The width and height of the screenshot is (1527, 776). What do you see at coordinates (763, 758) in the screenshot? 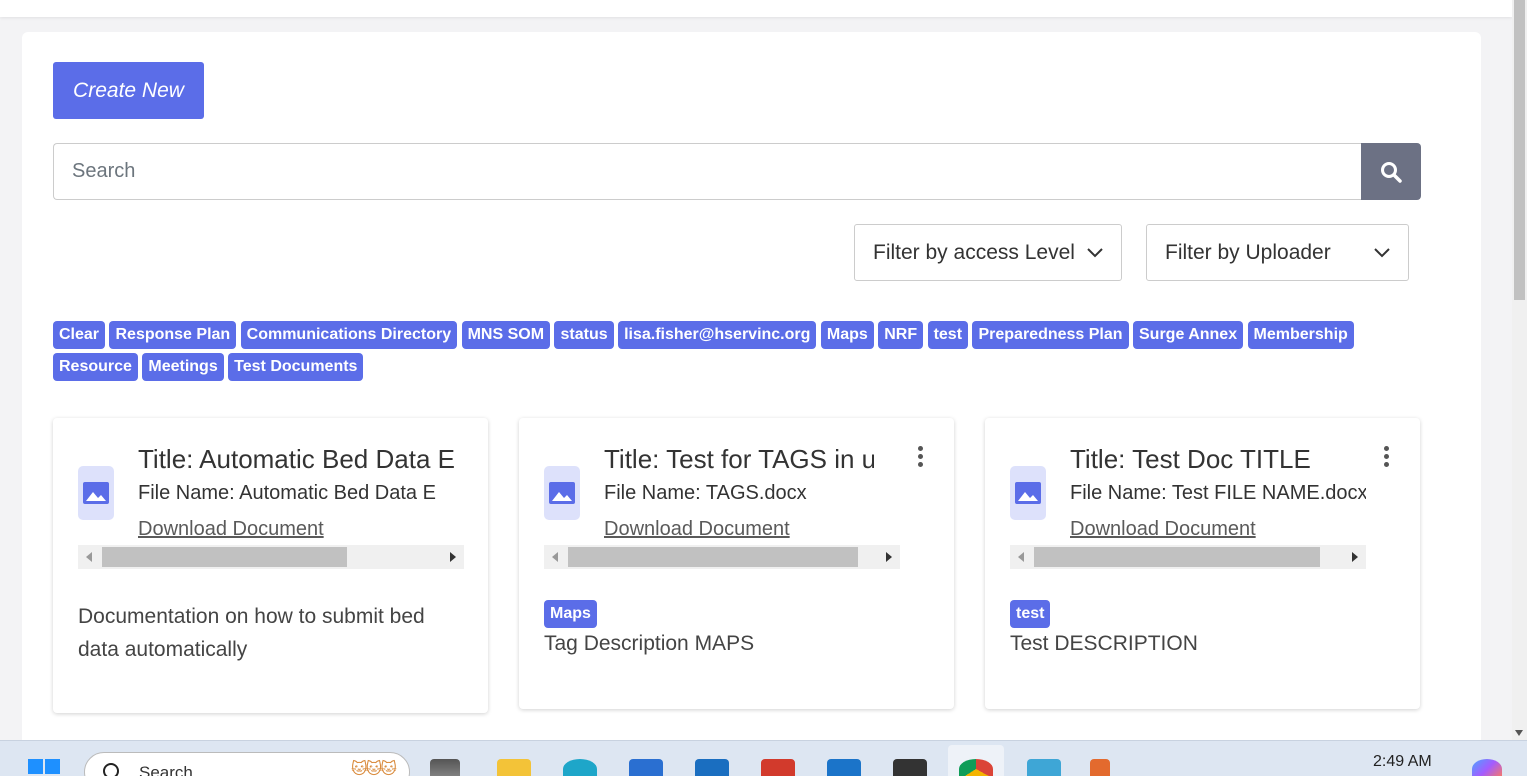
I see `windows-taskbar: Search 🐱🐱🐱 2:49 AM` at bounding box center [763, 758].